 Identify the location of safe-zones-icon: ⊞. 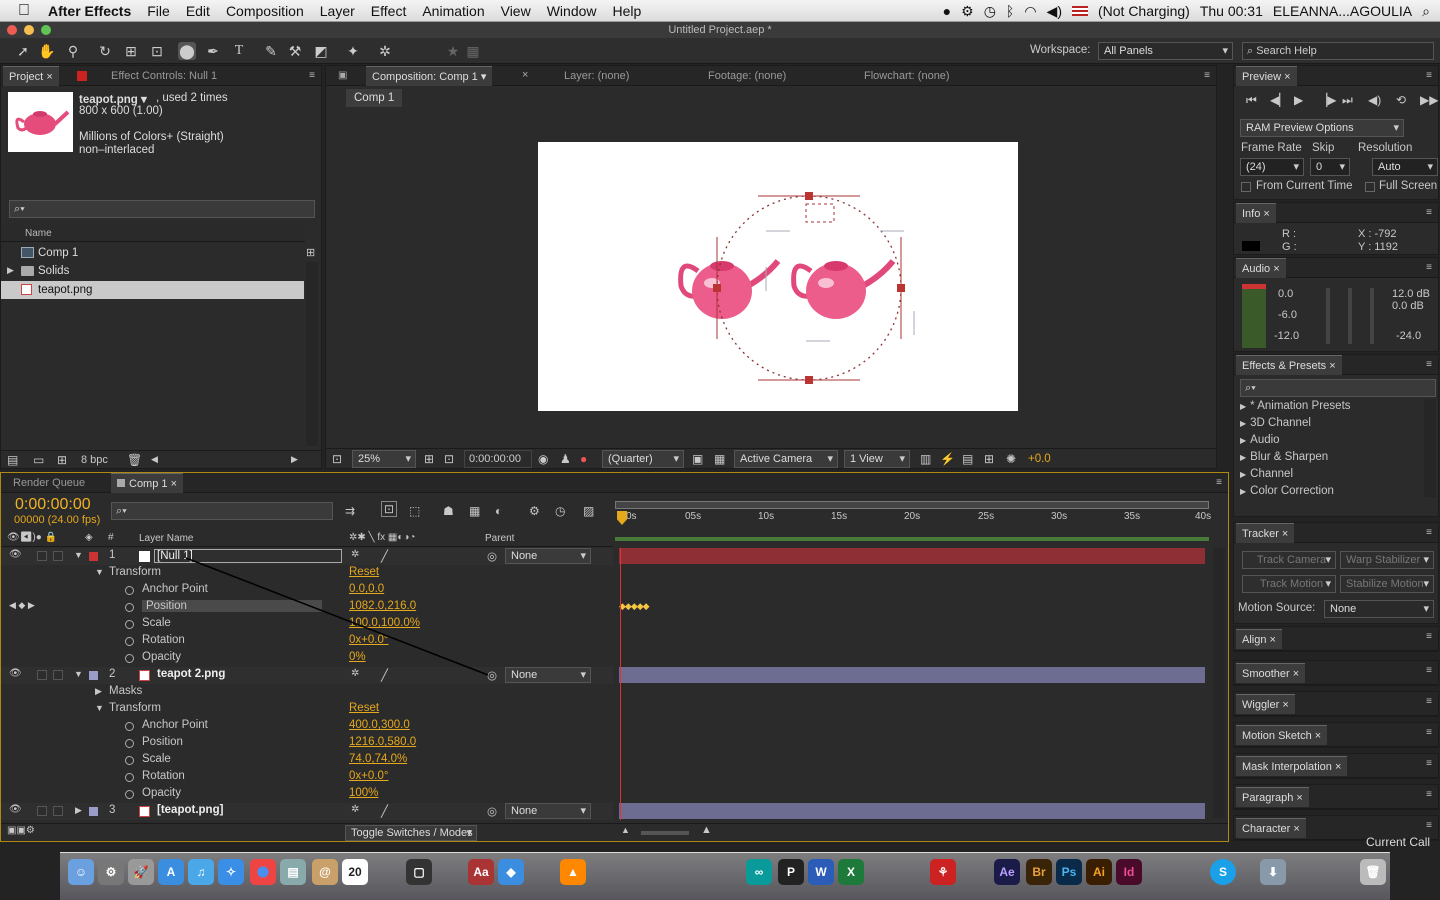
(429, 459).